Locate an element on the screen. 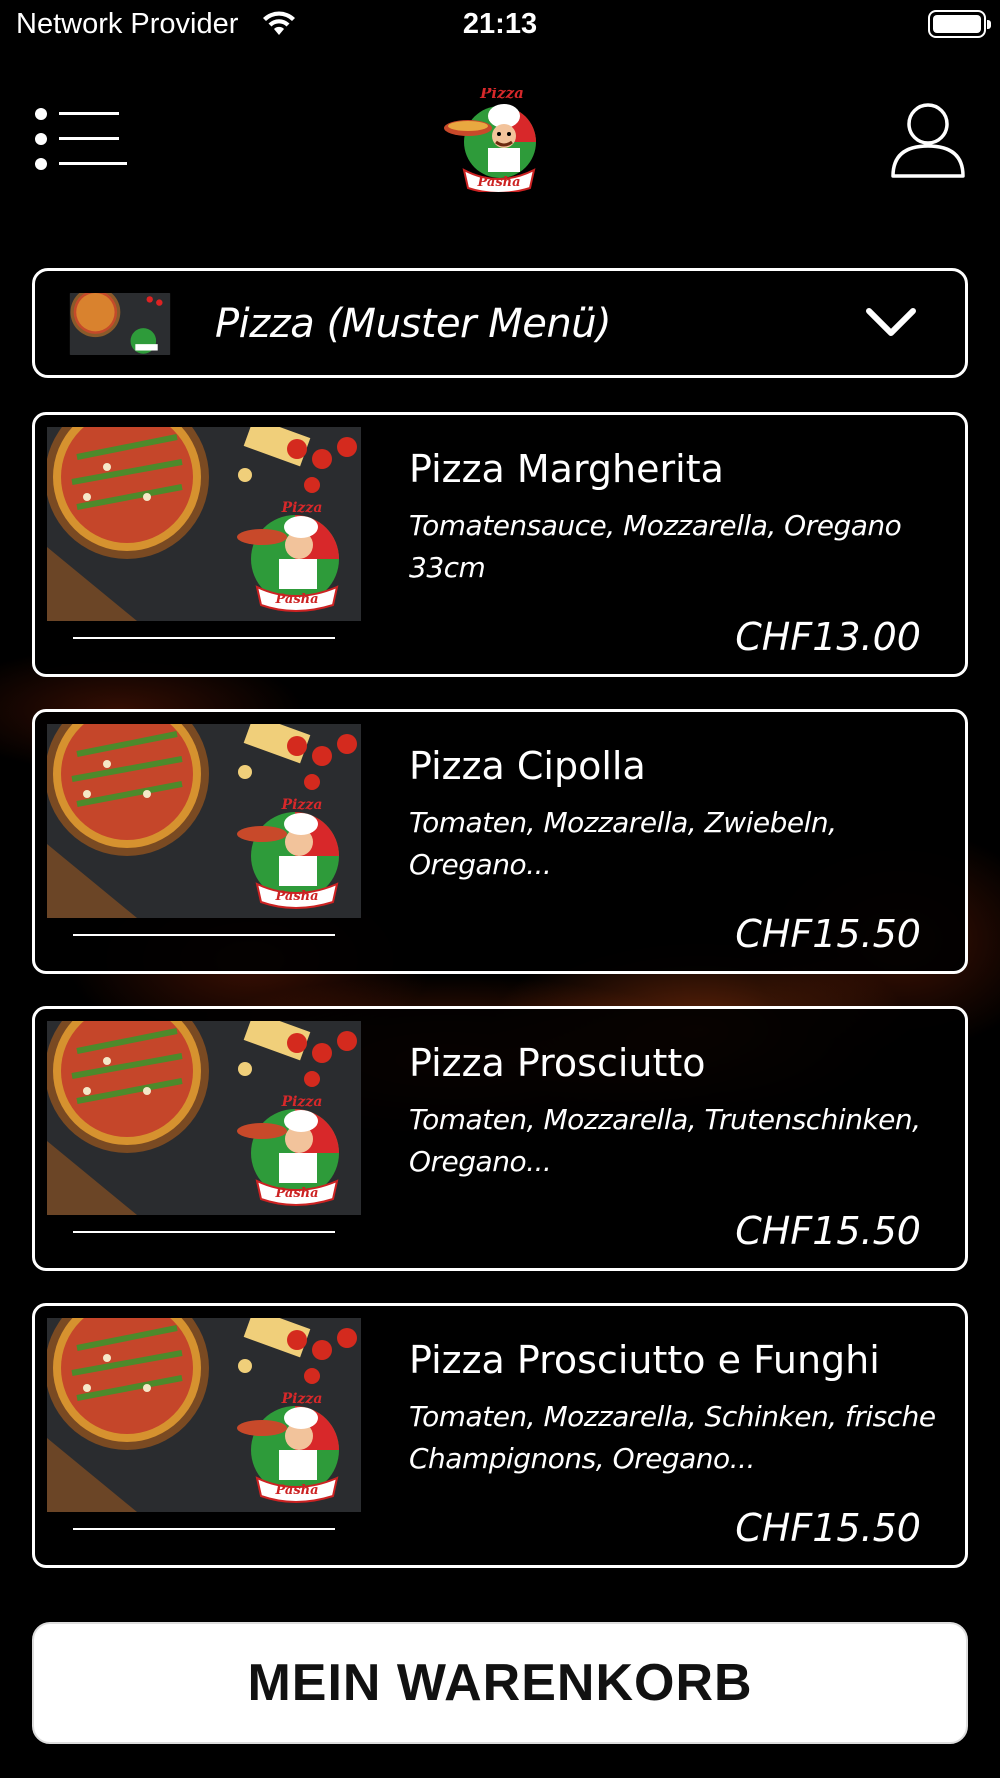 This screenshot has width=1000, height=1778. user-profile-icon is located at coordinates (928, 141).